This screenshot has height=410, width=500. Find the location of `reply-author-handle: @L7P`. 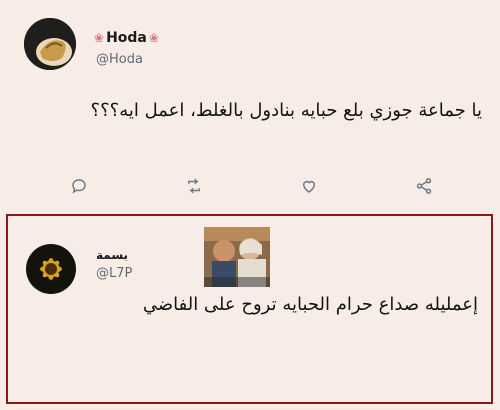

reply-author-handle: @L7P is located at coordinates (114, 273).